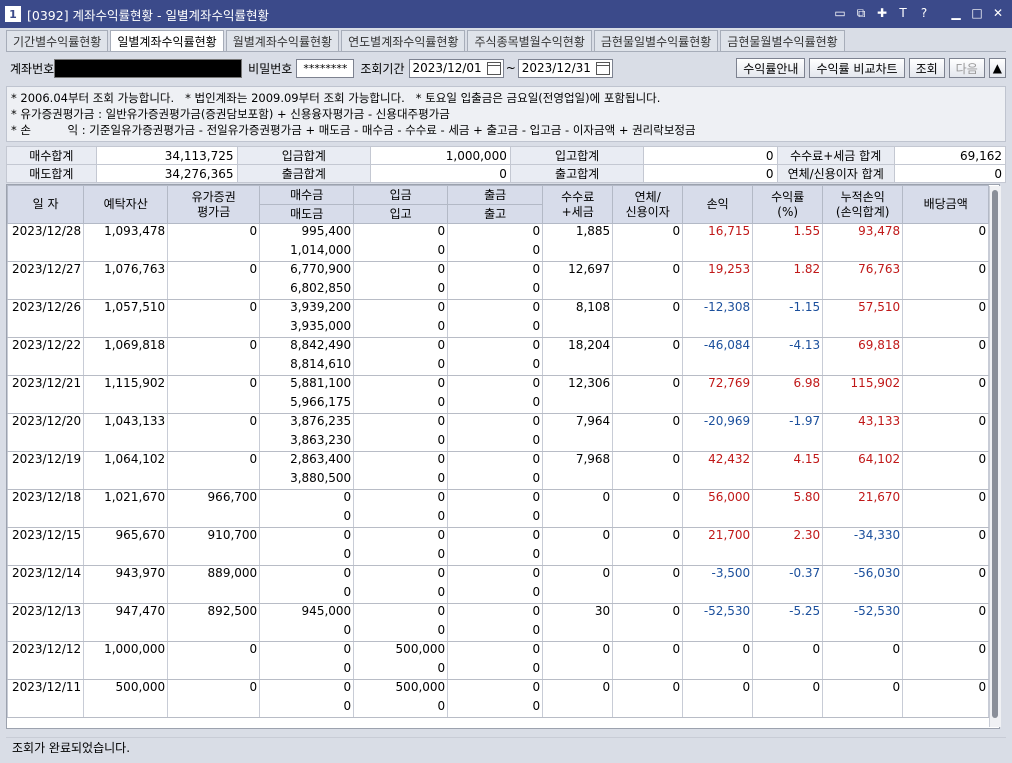  What do you see at coordinates (46, 204) in the screenshot?
I see `col-header-date: 일 자` at bounding box center [46, 204].